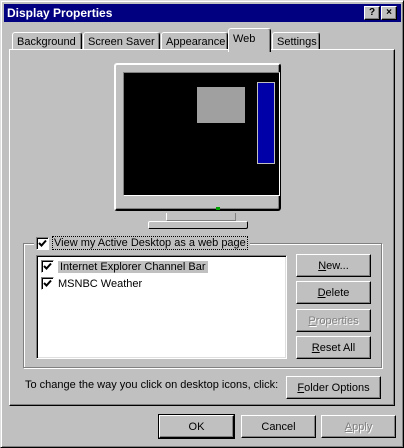 This screenshot has height=448, width=404. I want to click on tab-web: Web, so click(249, 40).